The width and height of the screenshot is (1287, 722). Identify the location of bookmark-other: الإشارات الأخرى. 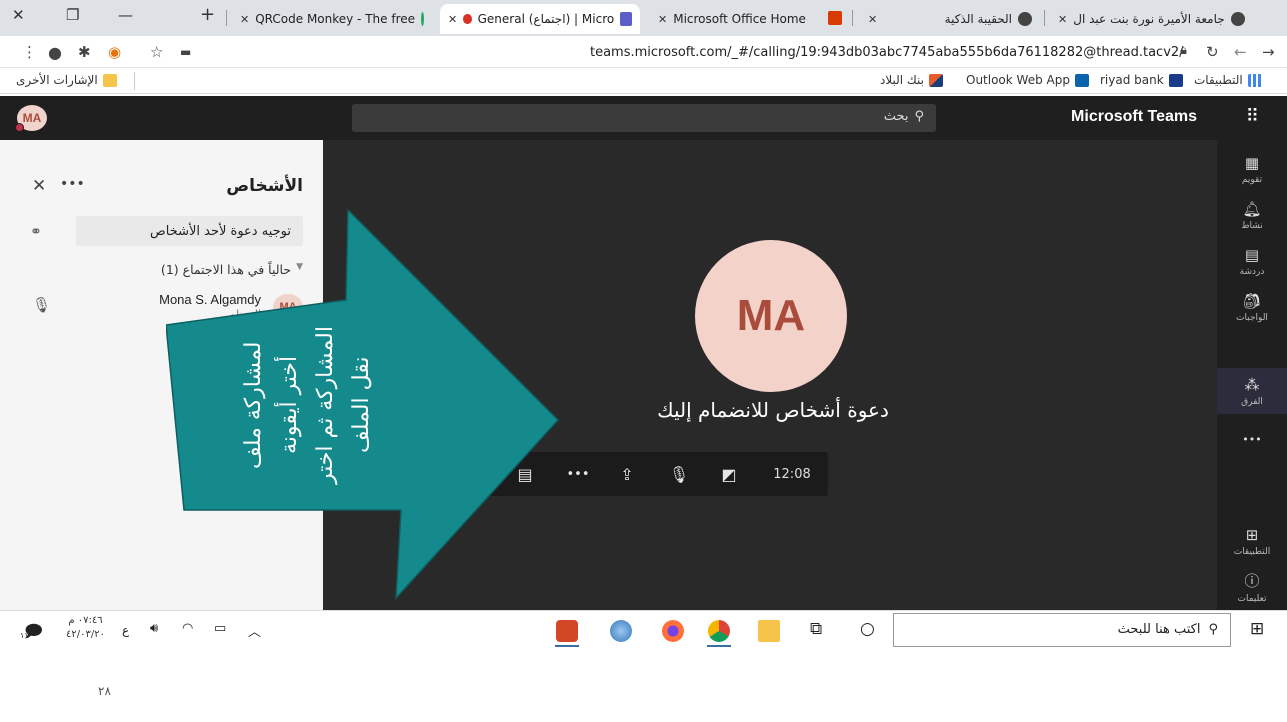
(66, 80).